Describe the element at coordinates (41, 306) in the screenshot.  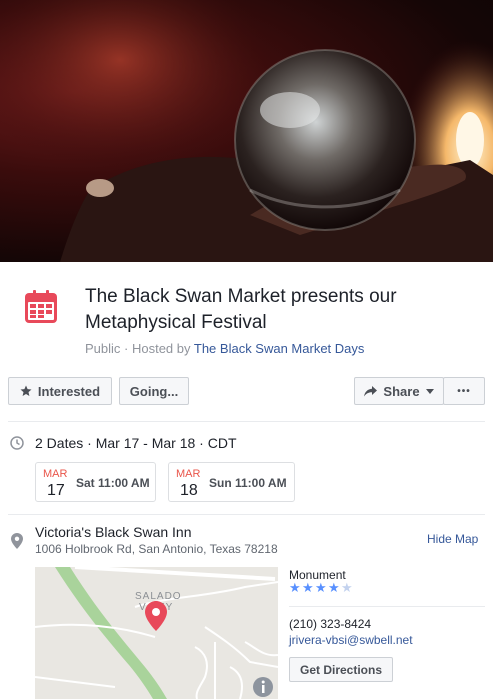
I see `calendar-icon` at that location.